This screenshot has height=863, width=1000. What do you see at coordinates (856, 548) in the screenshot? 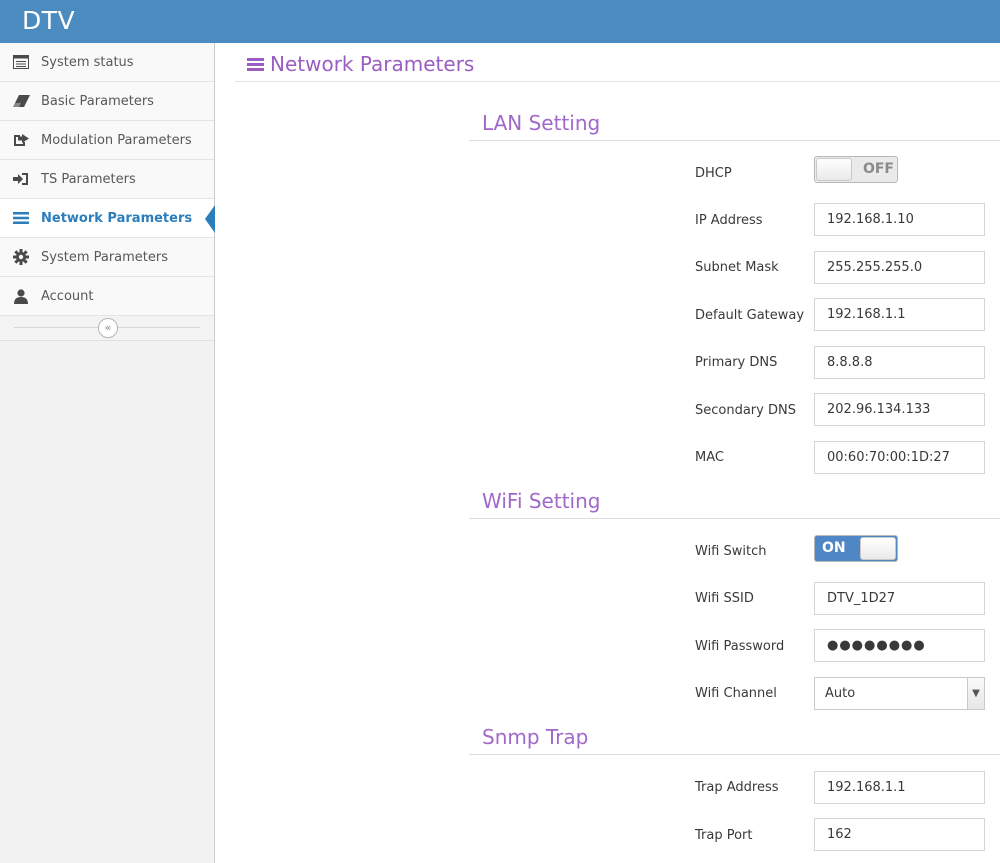
I see `wifi-switch-toggle: ON` at bounding box center [856, 548].